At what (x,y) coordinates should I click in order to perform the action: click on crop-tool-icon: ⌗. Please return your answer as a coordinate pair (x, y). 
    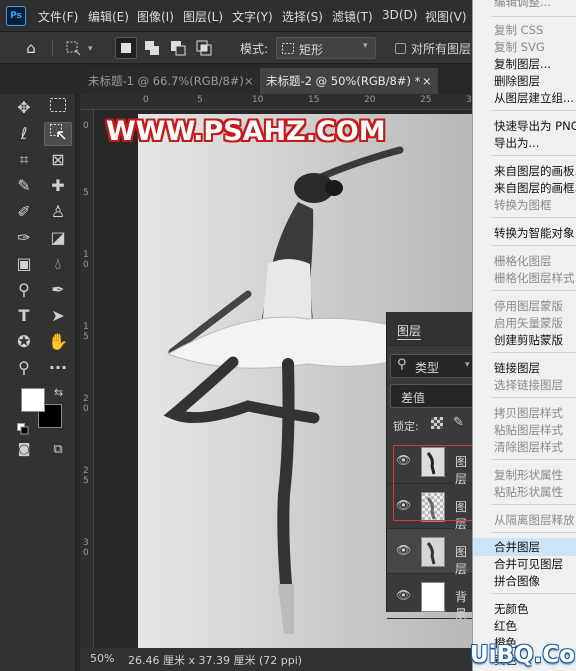
    Looking at the image, I should click on (24, 160).